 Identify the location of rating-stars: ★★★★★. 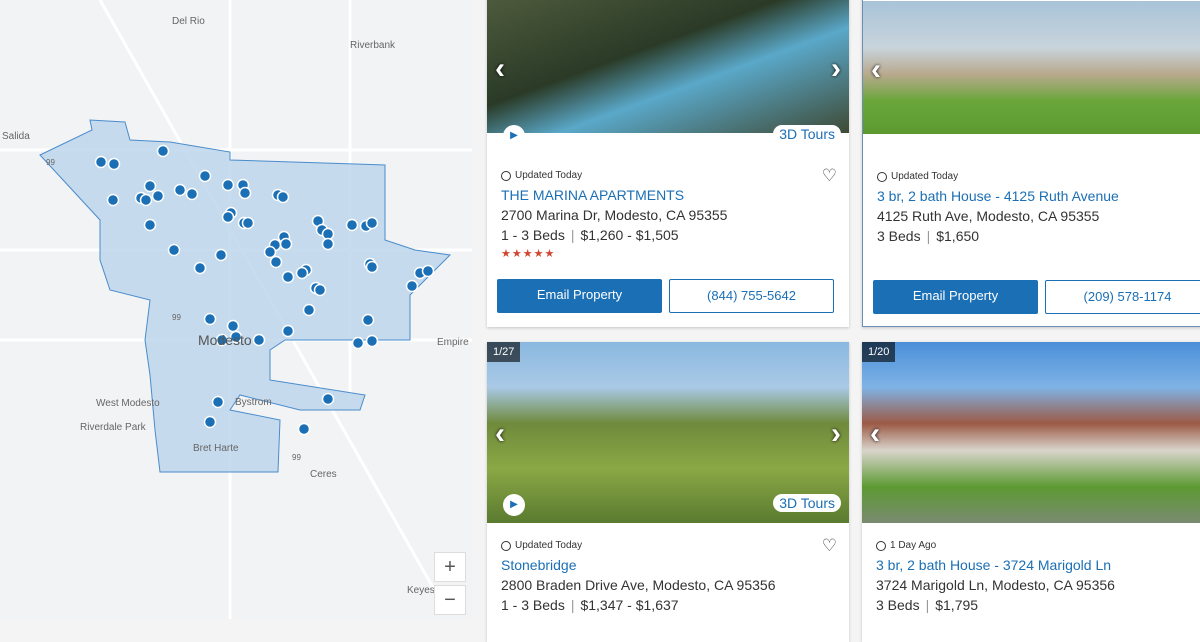
(528, 254).